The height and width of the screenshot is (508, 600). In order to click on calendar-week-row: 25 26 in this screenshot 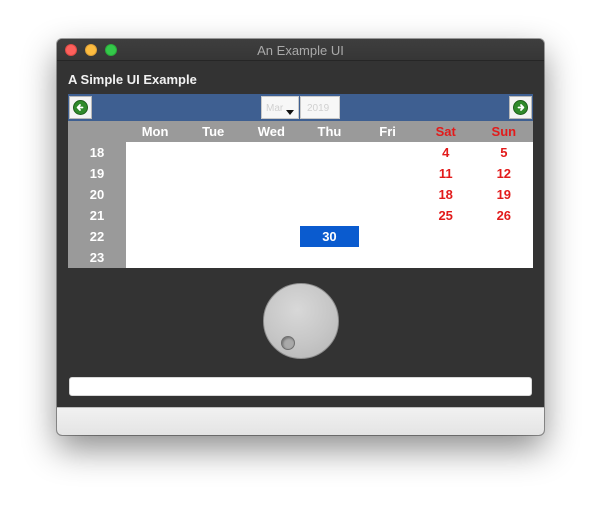, I will do `click(329, 215)`.